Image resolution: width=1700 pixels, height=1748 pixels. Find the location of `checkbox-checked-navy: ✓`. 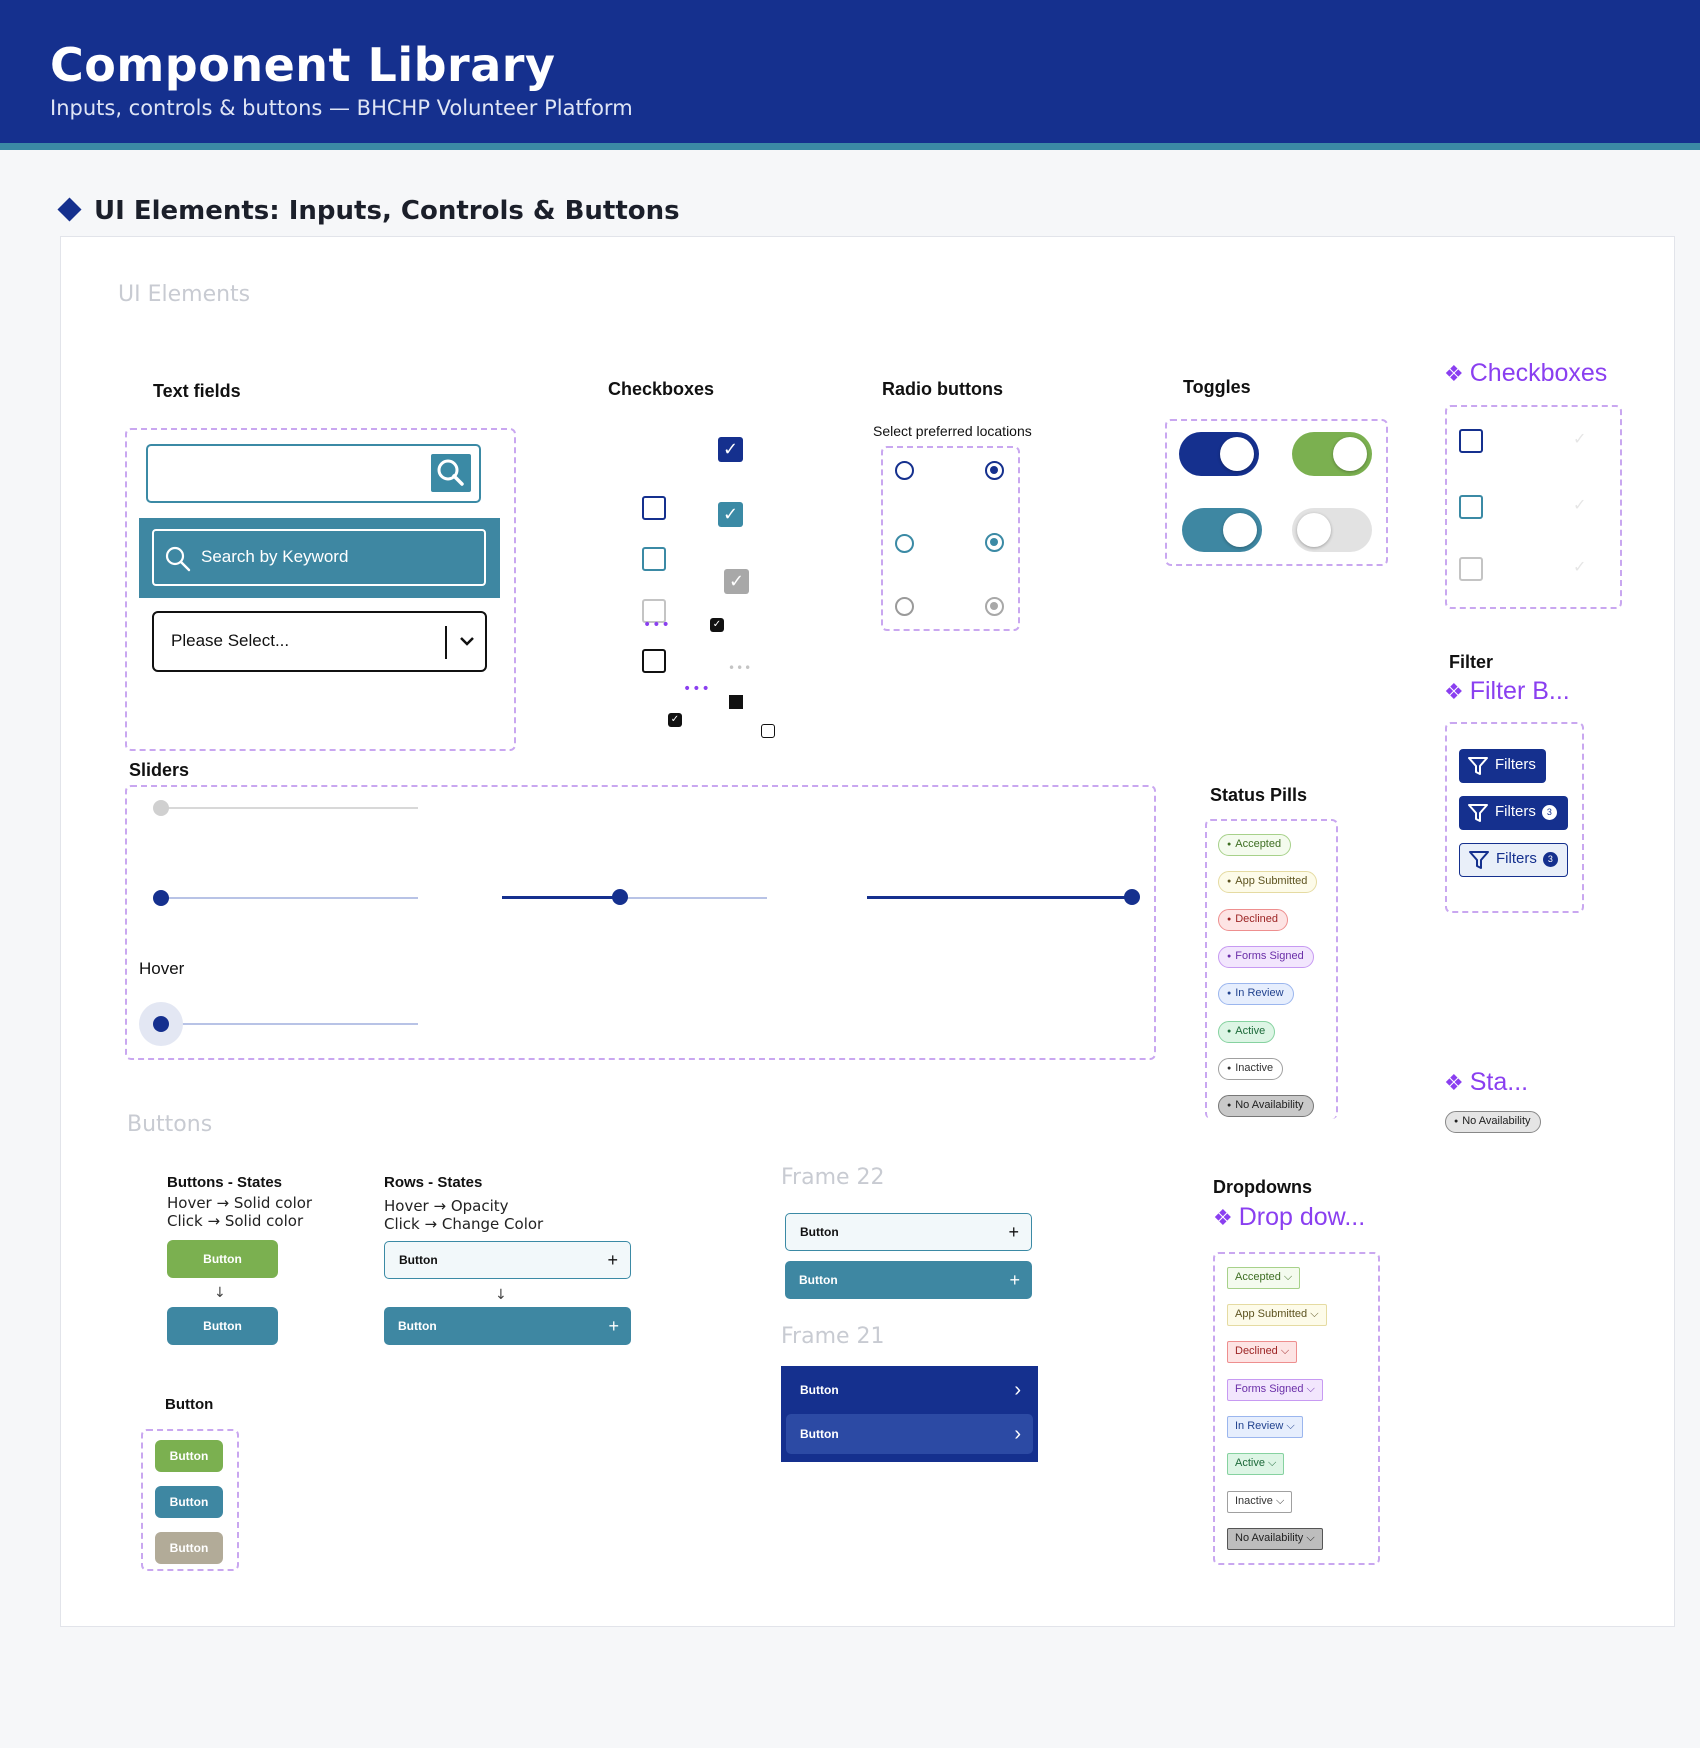

checkbox-checked-navy: ✓ is located at coordinates (730, 449).